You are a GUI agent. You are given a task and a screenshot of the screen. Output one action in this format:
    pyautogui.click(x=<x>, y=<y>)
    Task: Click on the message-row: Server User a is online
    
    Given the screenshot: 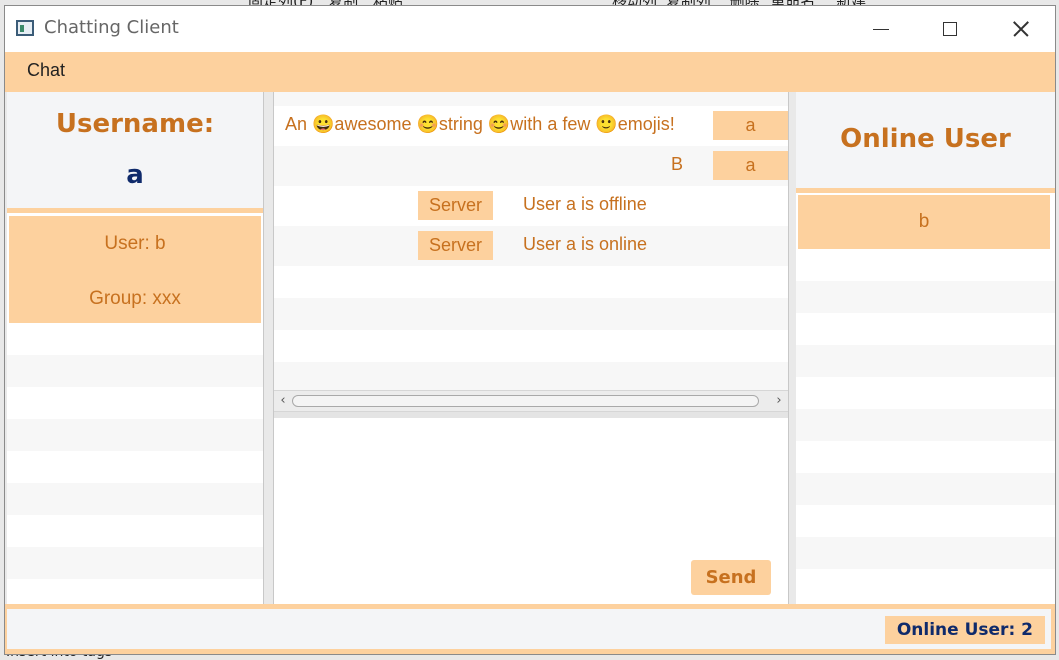 What is the action you would take?
    pyautogui.click(x=531, y=246)
    